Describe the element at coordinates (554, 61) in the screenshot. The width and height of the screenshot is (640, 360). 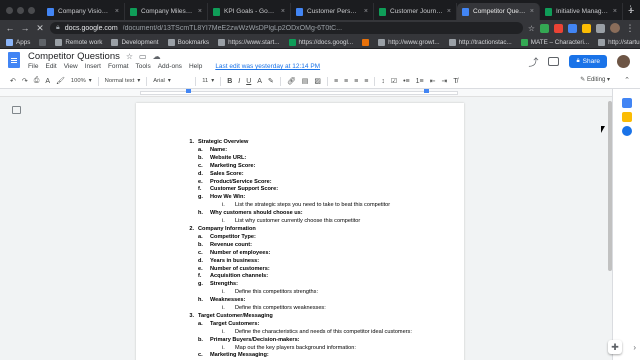
I see `comments-icon` at that location.